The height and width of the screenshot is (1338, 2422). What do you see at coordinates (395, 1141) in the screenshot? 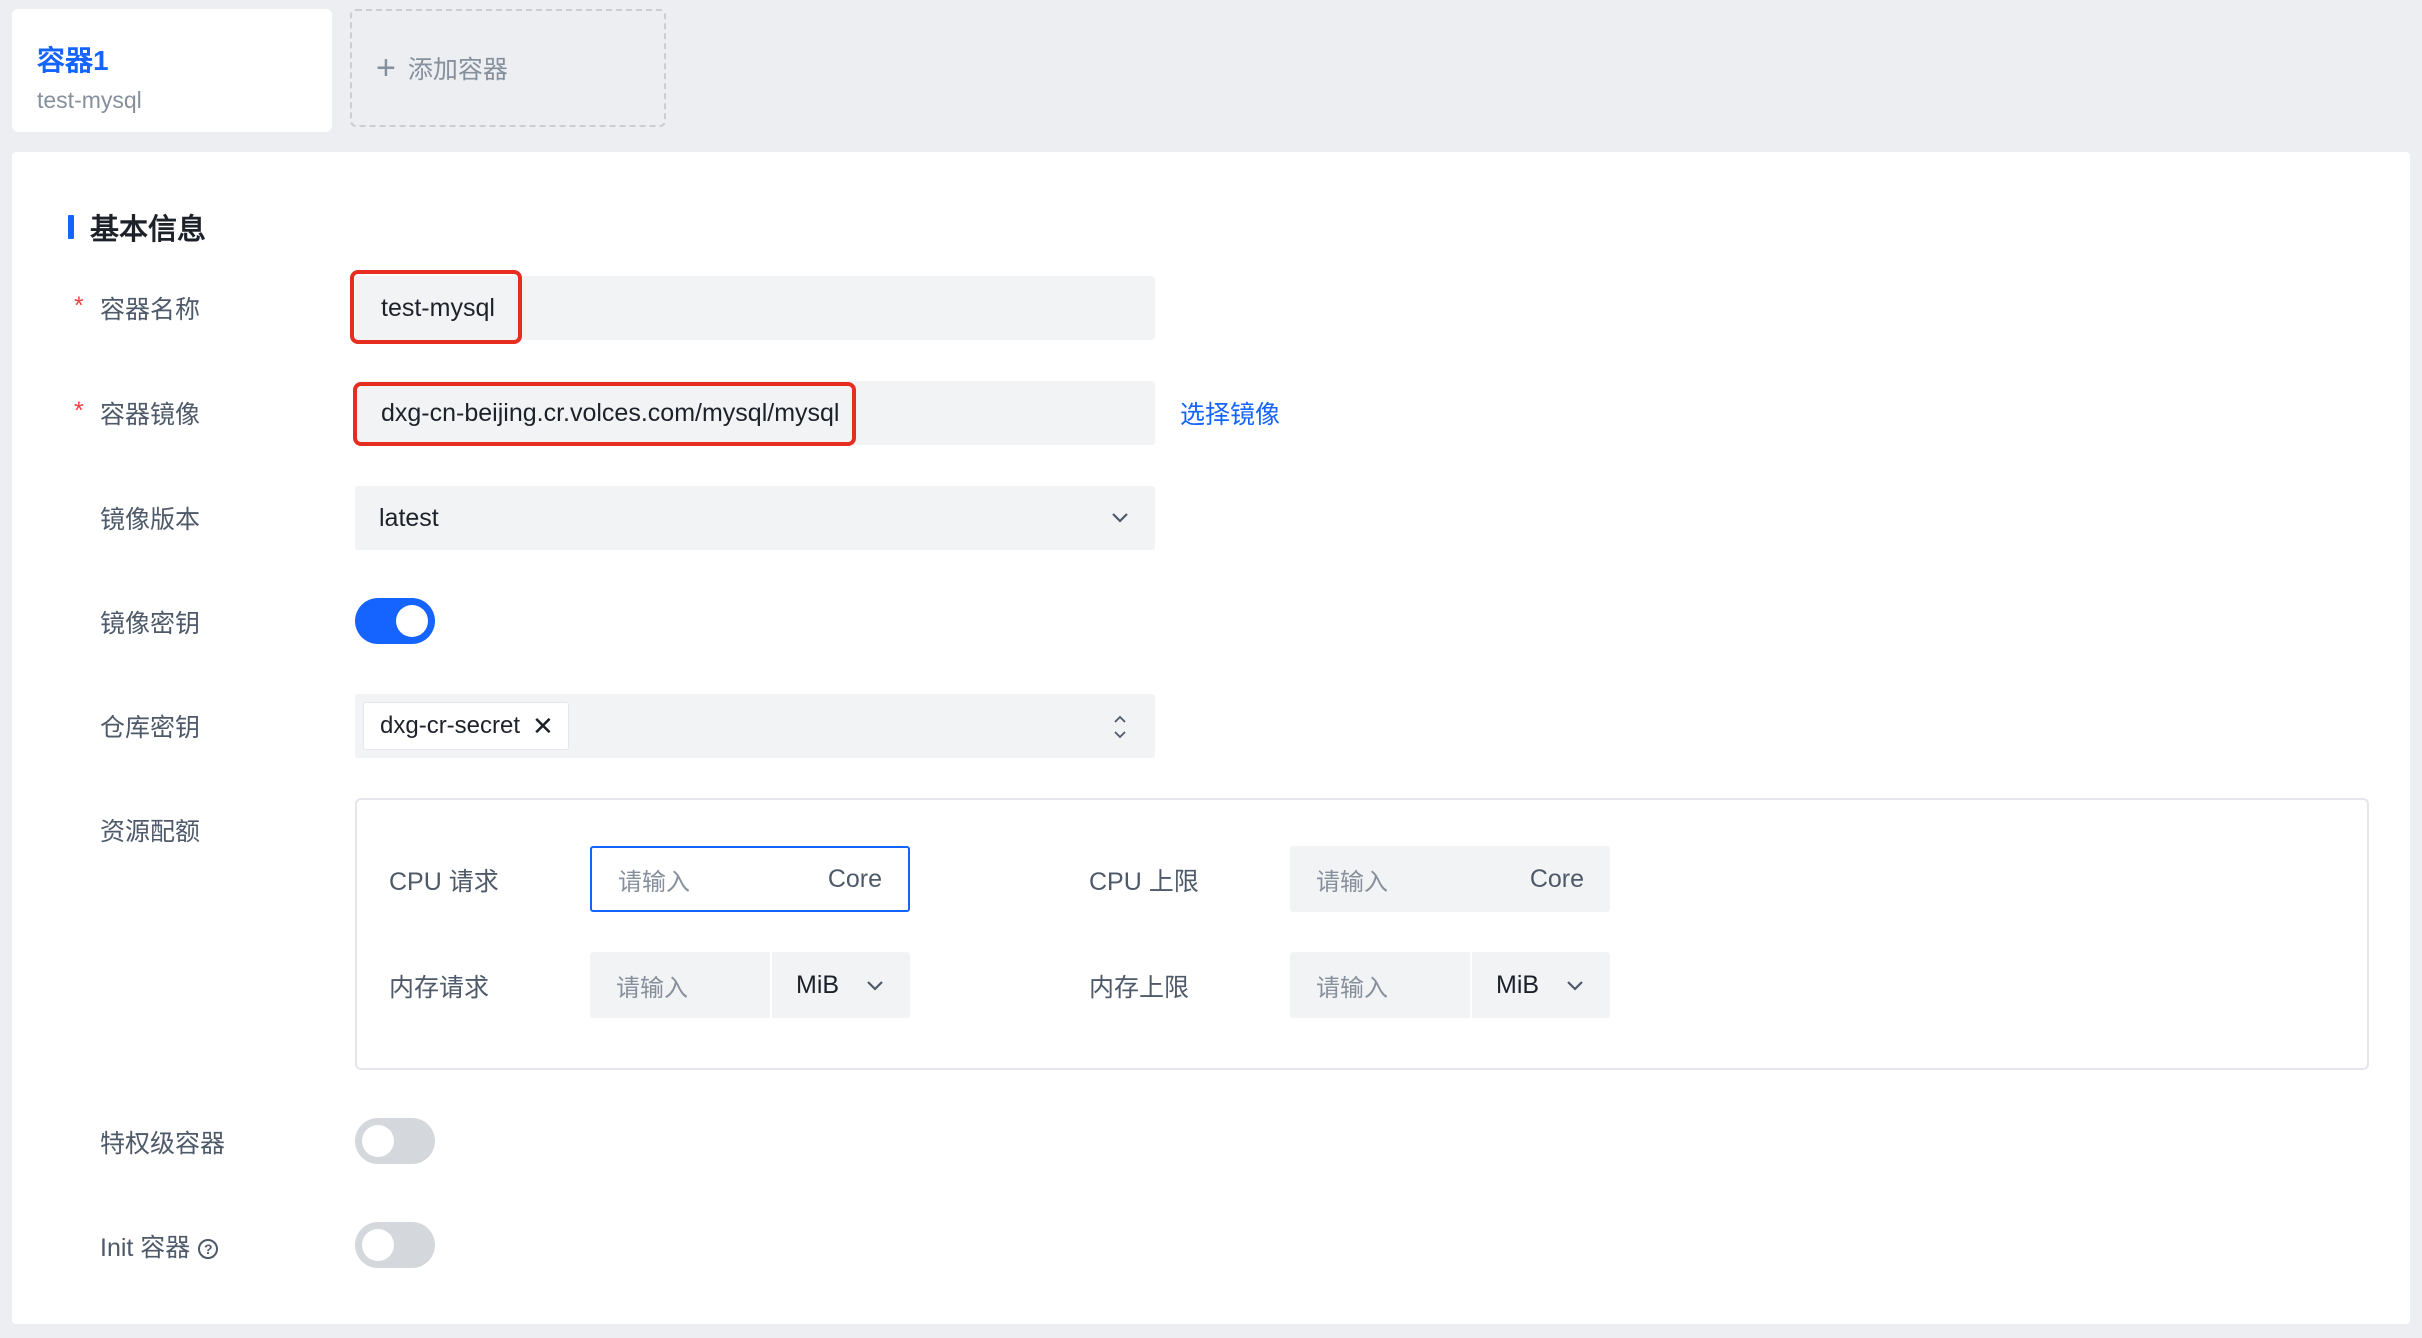
I see `privileged-switch` at bounding box center [395, 1141].